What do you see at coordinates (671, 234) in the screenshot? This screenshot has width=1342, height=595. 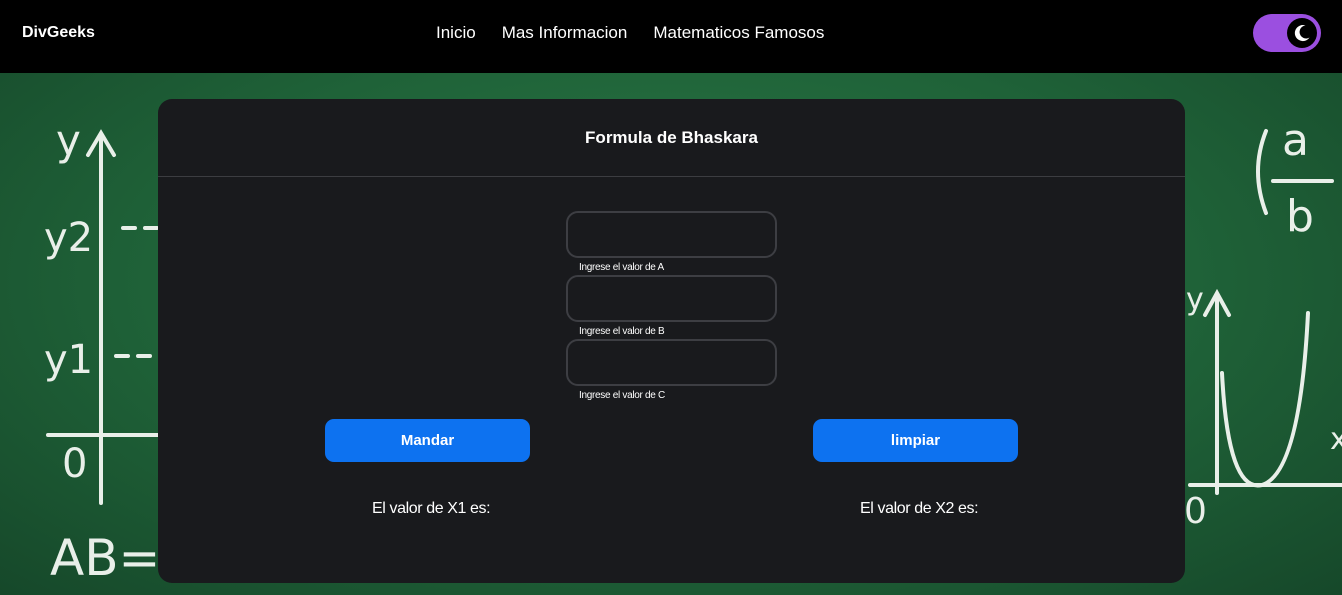 I see `input-a` at bounding box center [671, 234].